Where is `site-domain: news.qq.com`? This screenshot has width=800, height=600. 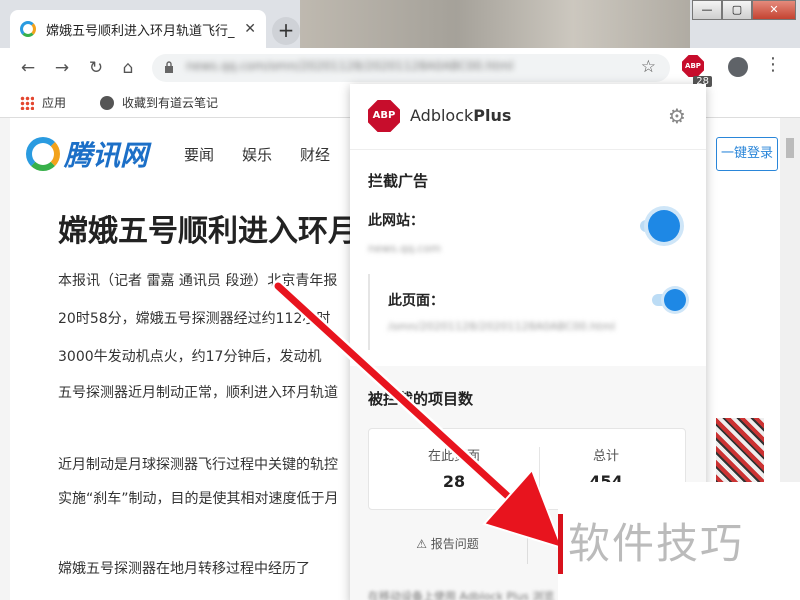
site-domain: news.qq.com is located at coordinates (404, 248).